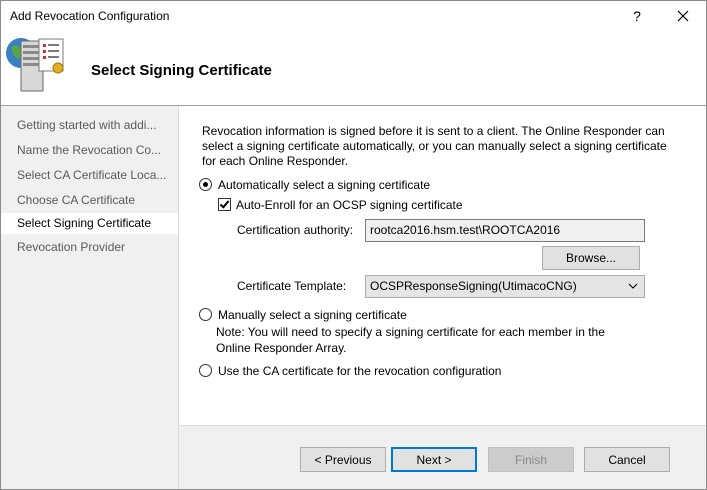 This screenshot has width=707, height=490. What do you see at coordinates (35, 65) in the screenshot?
I see `certificate-server-icon` at bounding box center [35, 65].